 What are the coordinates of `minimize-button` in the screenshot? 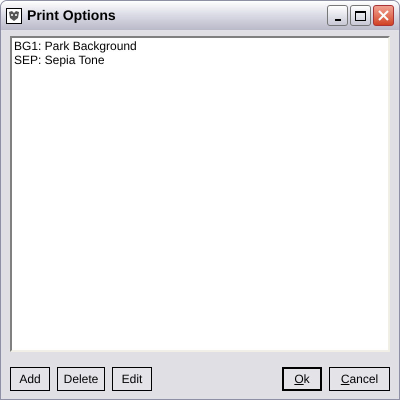 It's located at (337, 15).